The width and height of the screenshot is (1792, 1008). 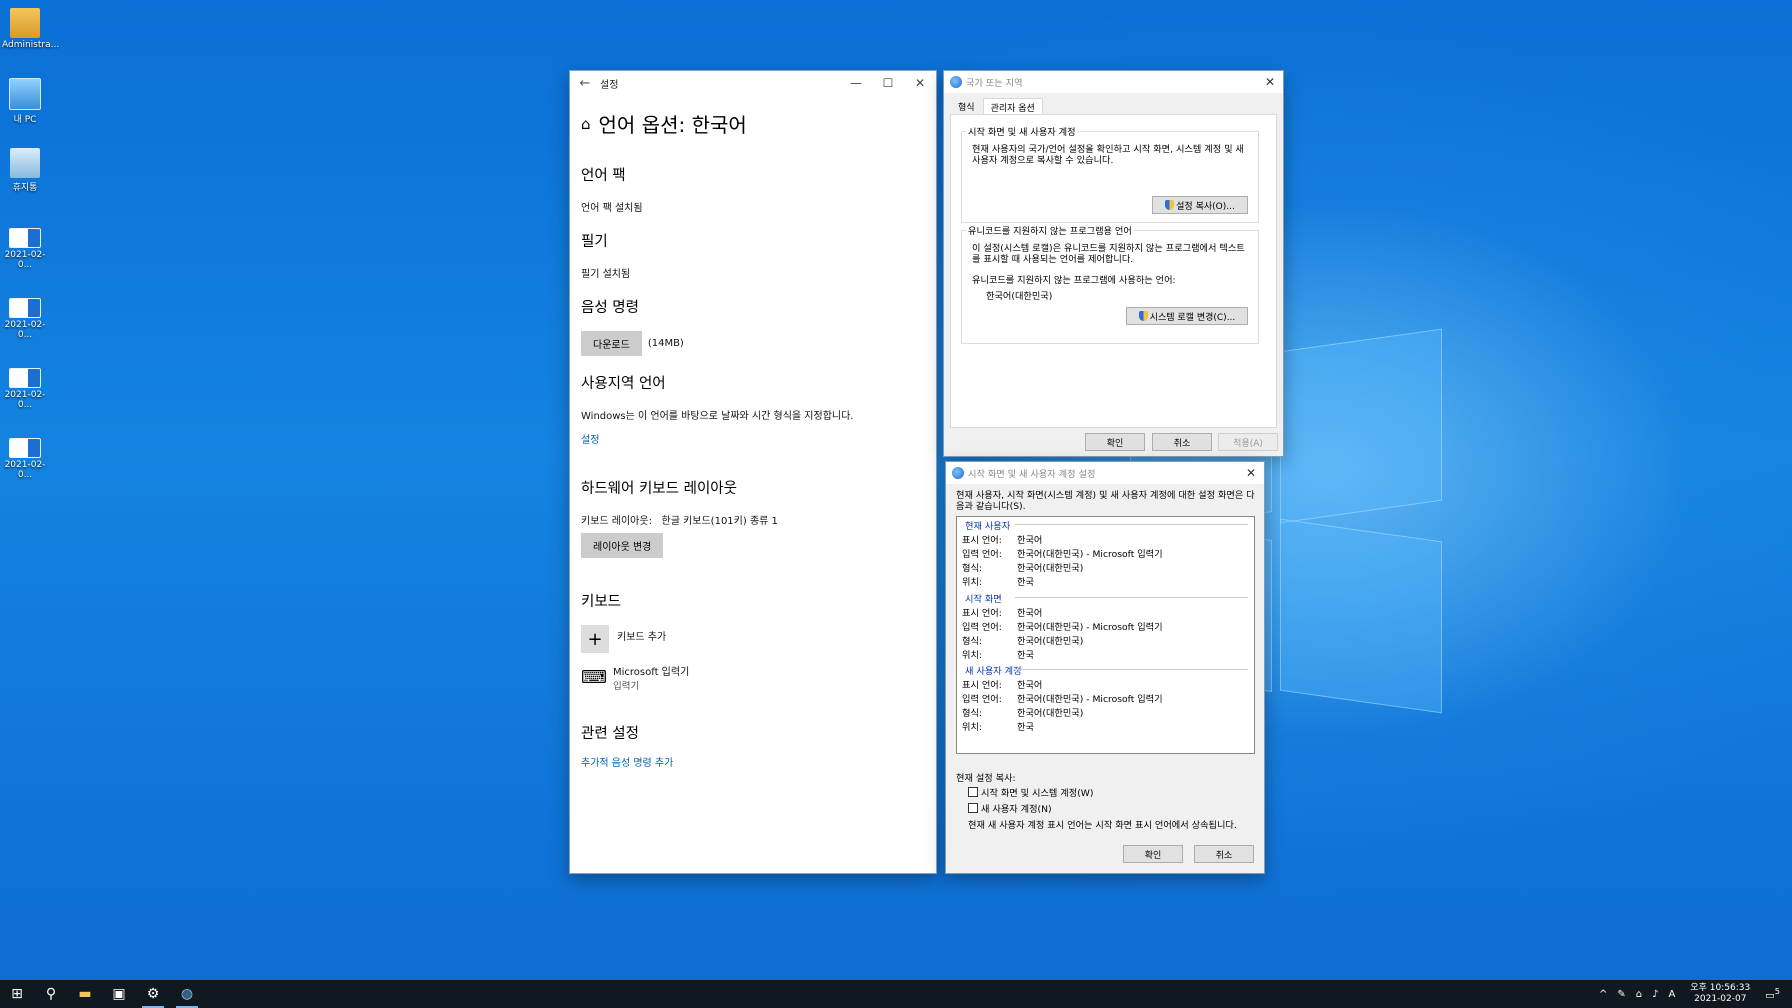 I want to click on list-item: 입력 언어: 한국어(대한민국) - Microsoft 입력기, so click(x=1062, y=699).